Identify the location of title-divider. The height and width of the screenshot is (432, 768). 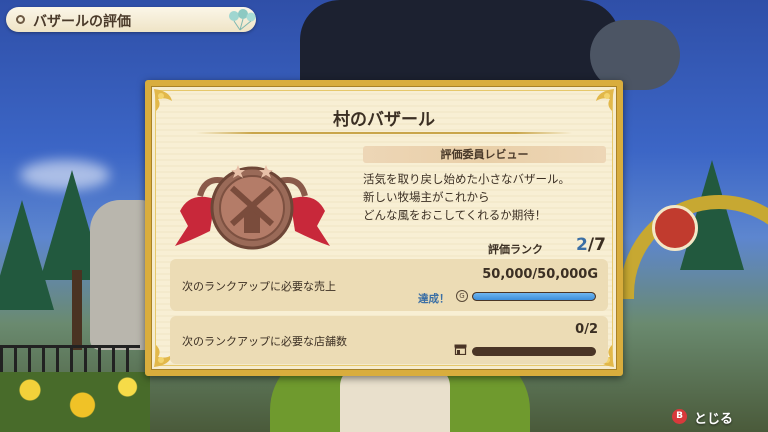
(384, 133).